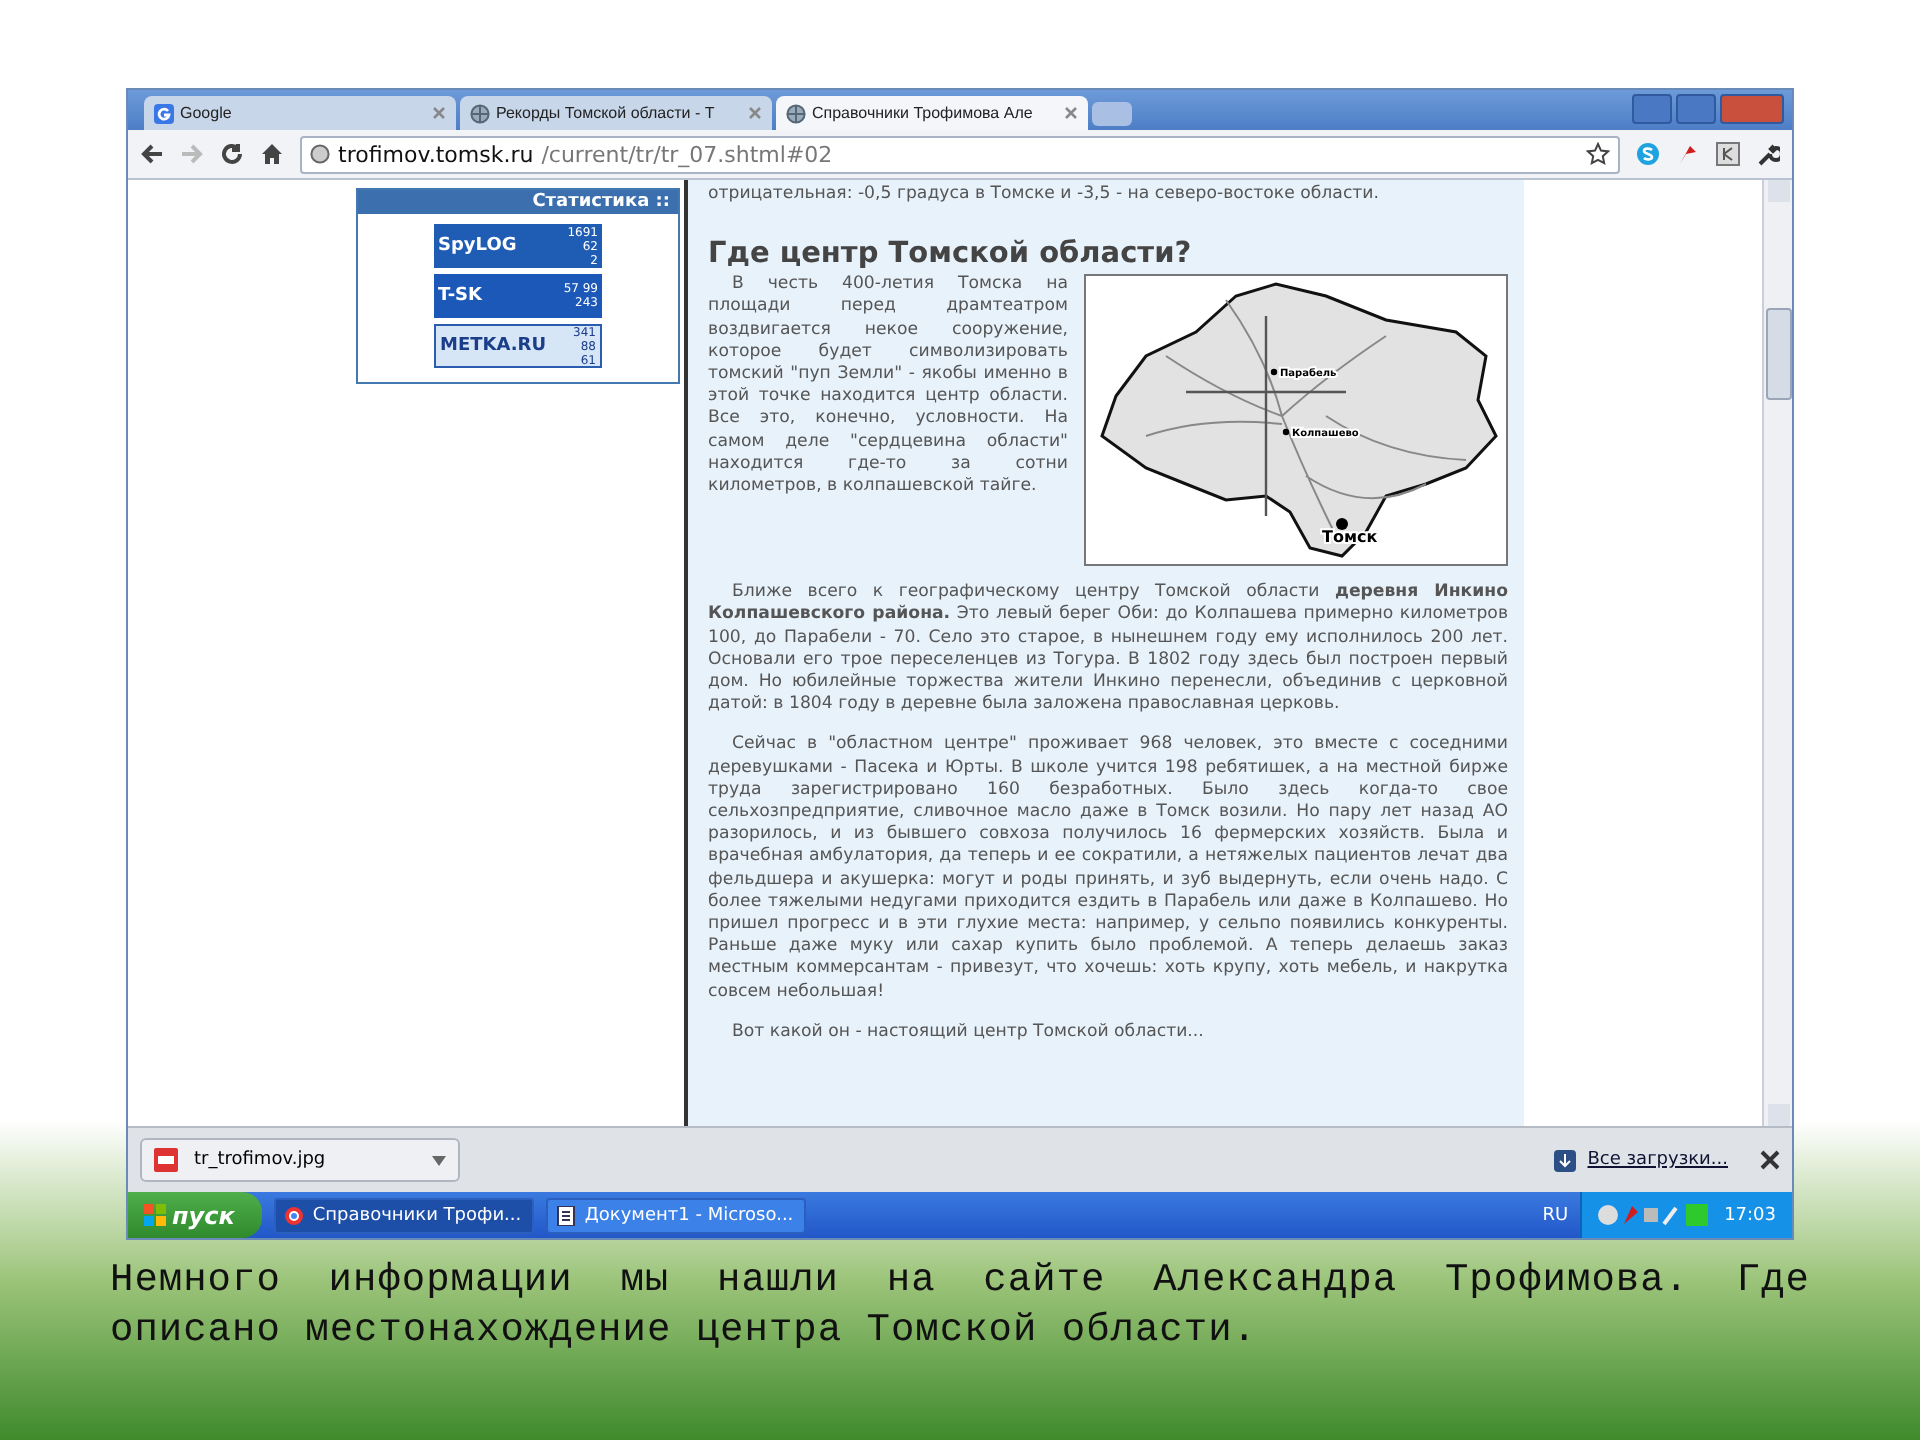 This screenshot has height=1440, width=1920. Describe the element at coordinates (888, 386) in the screenshot. I see `article-paragraph: В честь 400-летия Томска на площади перед драмтеатром воздвигается некое сооружение, которое будет символизировать томский "пуп Земли" - якобы именно в этой точке находится центр области. Все это, конечно, условности. На самом деле "сердцевина области" находится где-то за сотни километров, в колпашевской тайге.` at that location.